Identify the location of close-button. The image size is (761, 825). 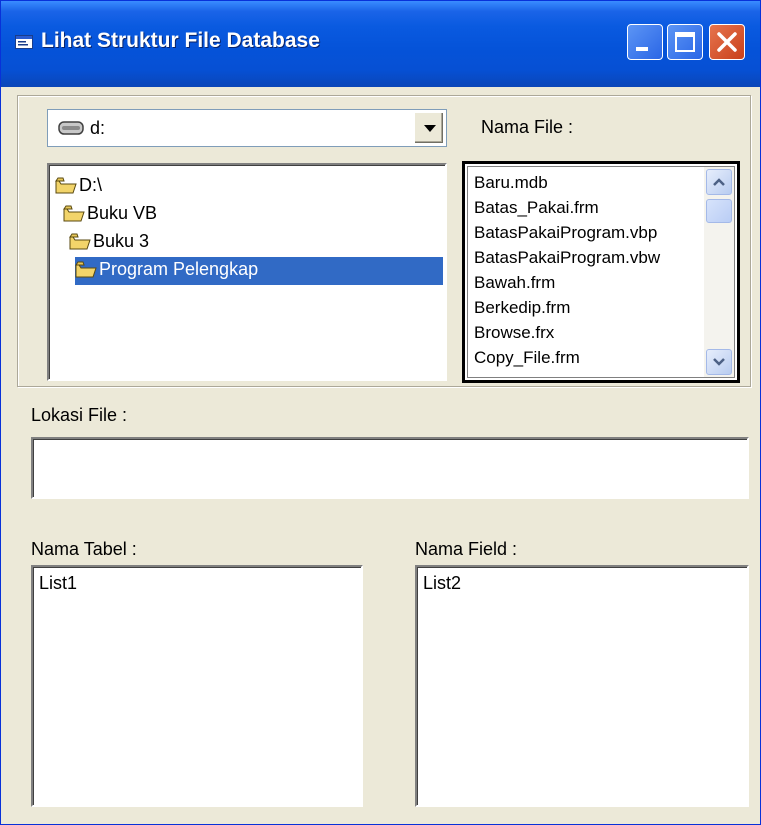
(727, 42).